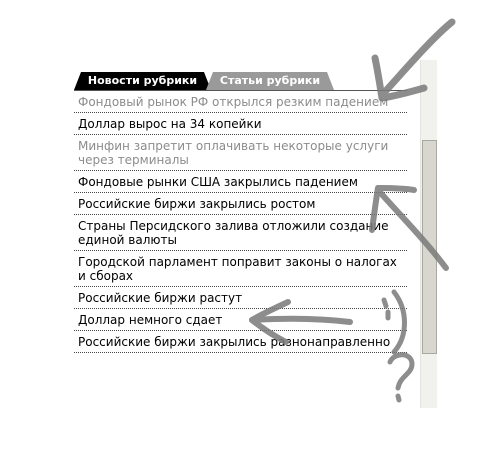 The image size is (500, 466). Describe the element at coordinates (240, 124) in the screenshot. I see `news-item: Доллар вырос на 34 копейки` at that location.